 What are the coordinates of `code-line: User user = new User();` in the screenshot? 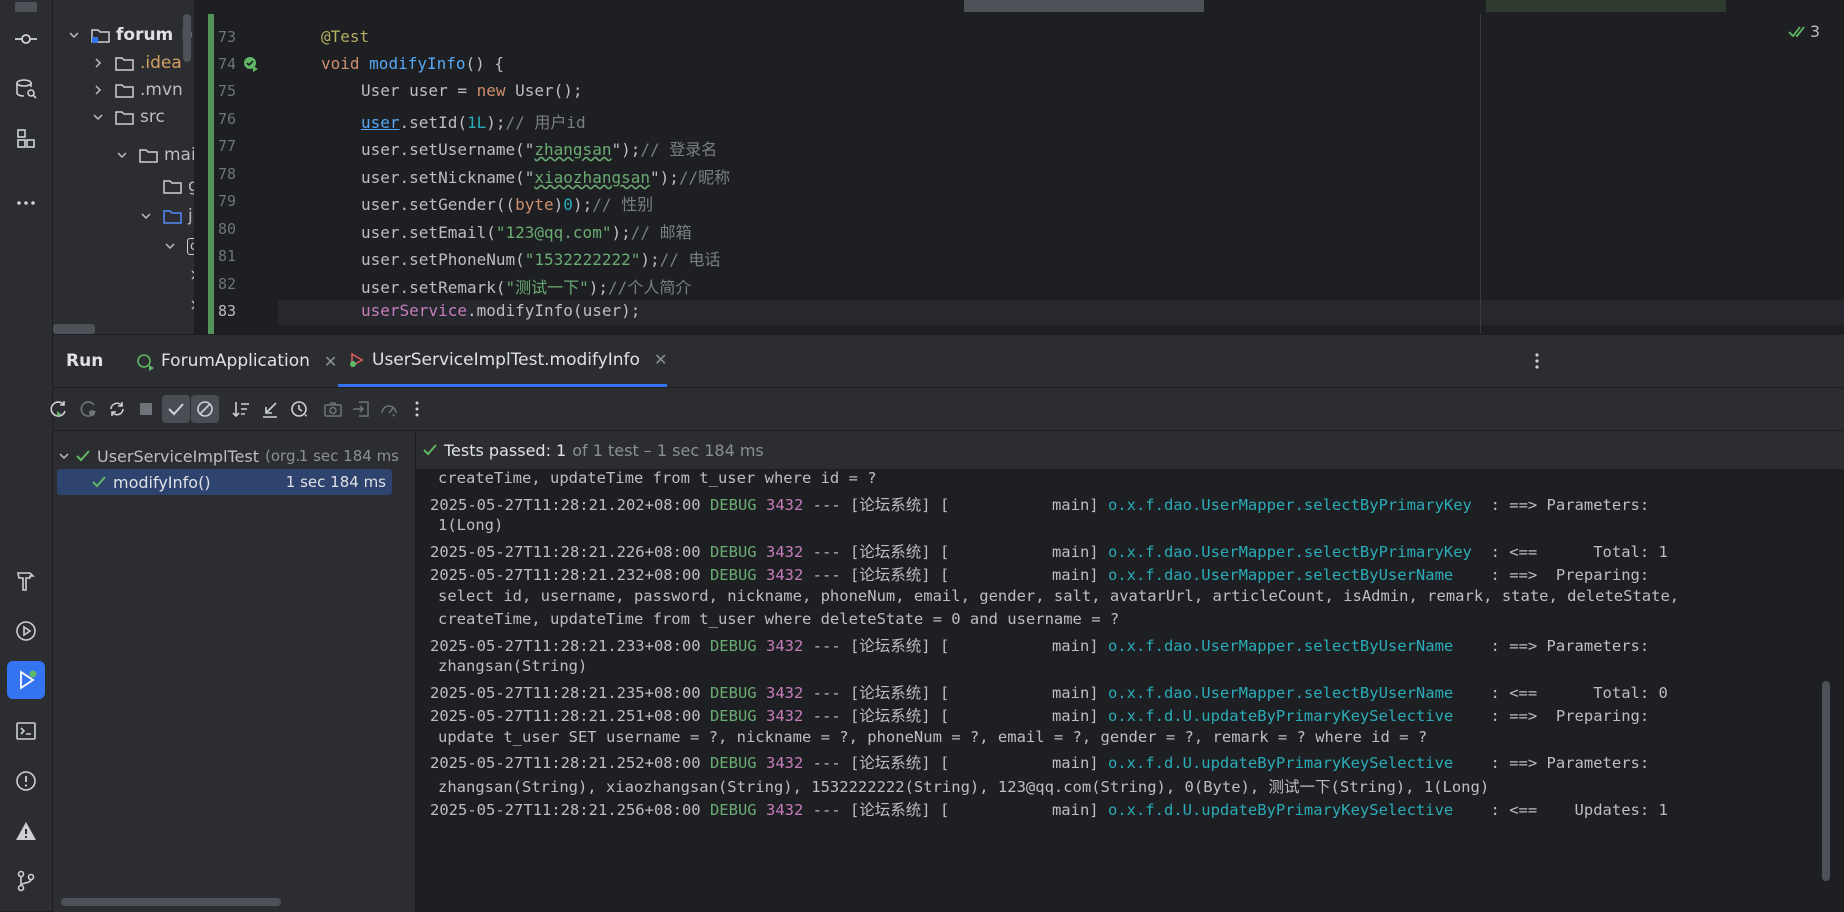 It's located at (472, 90).